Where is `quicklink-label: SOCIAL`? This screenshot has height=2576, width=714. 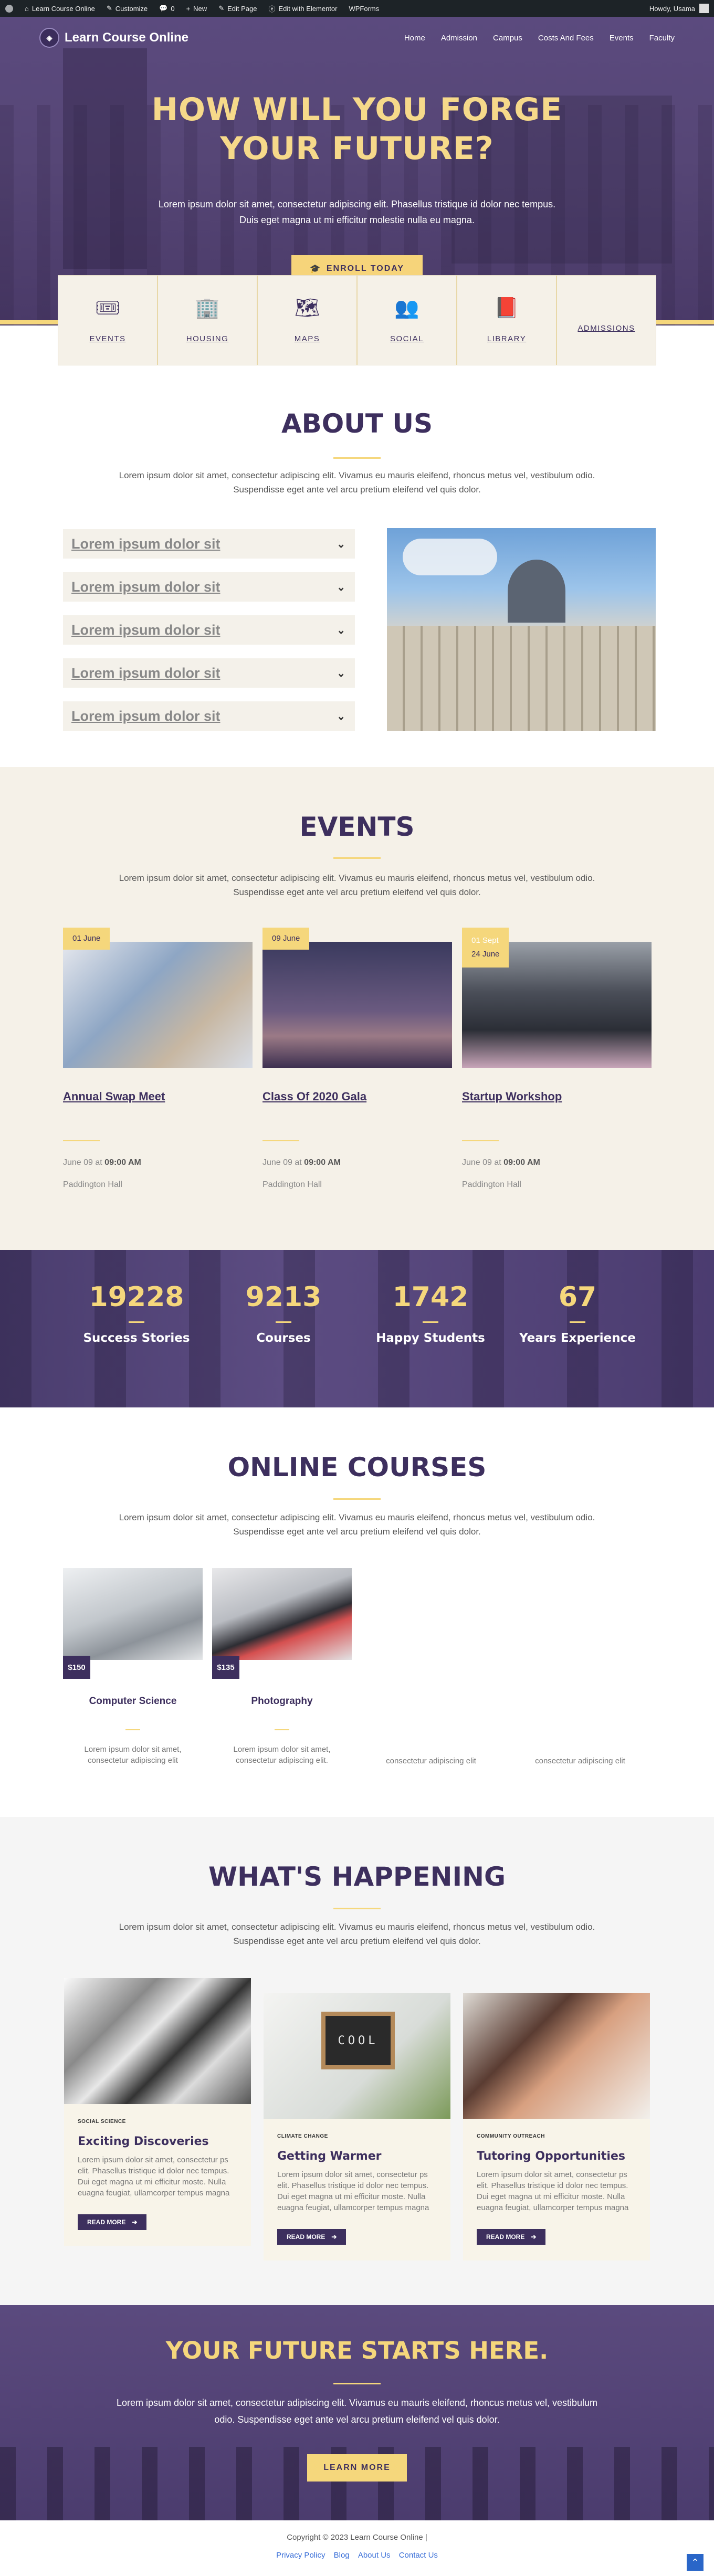 quicklink-label: SOCIAL is located at coordinates (407, 338).